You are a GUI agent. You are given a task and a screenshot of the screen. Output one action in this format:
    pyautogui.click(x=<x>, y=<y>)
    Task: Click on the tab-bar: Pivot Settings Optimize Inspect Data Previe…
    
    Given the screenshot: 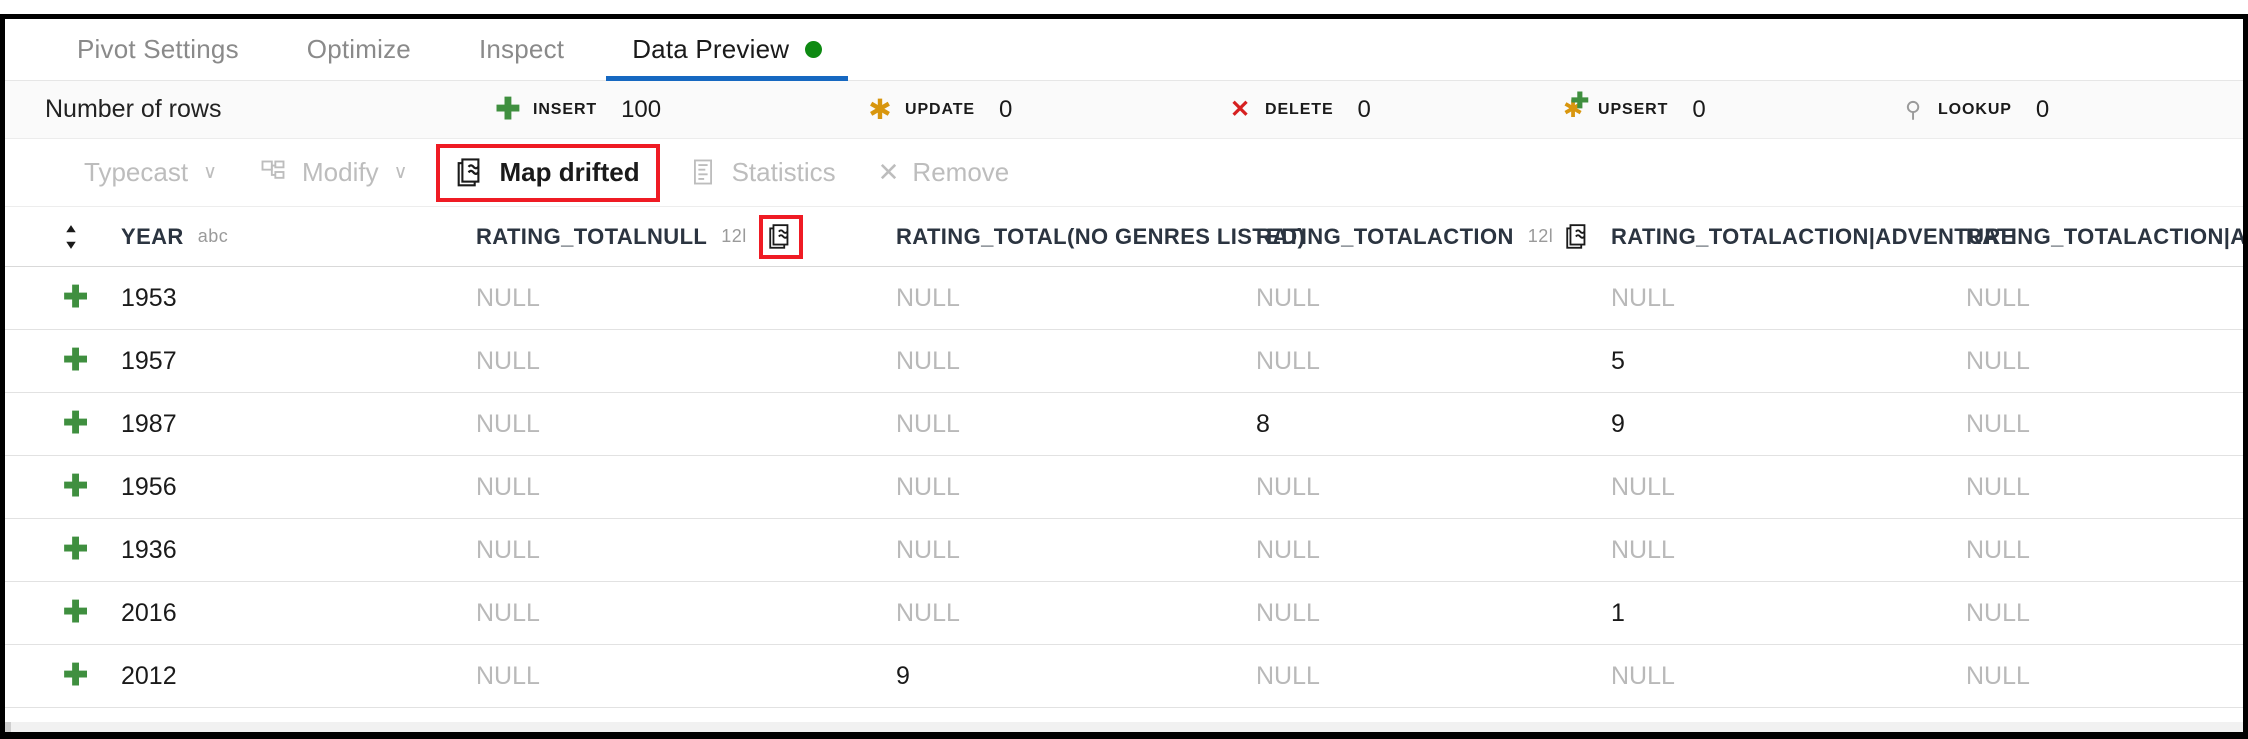 What is the action you would take?
    pyautogui.click(x=1124, y=50)
    